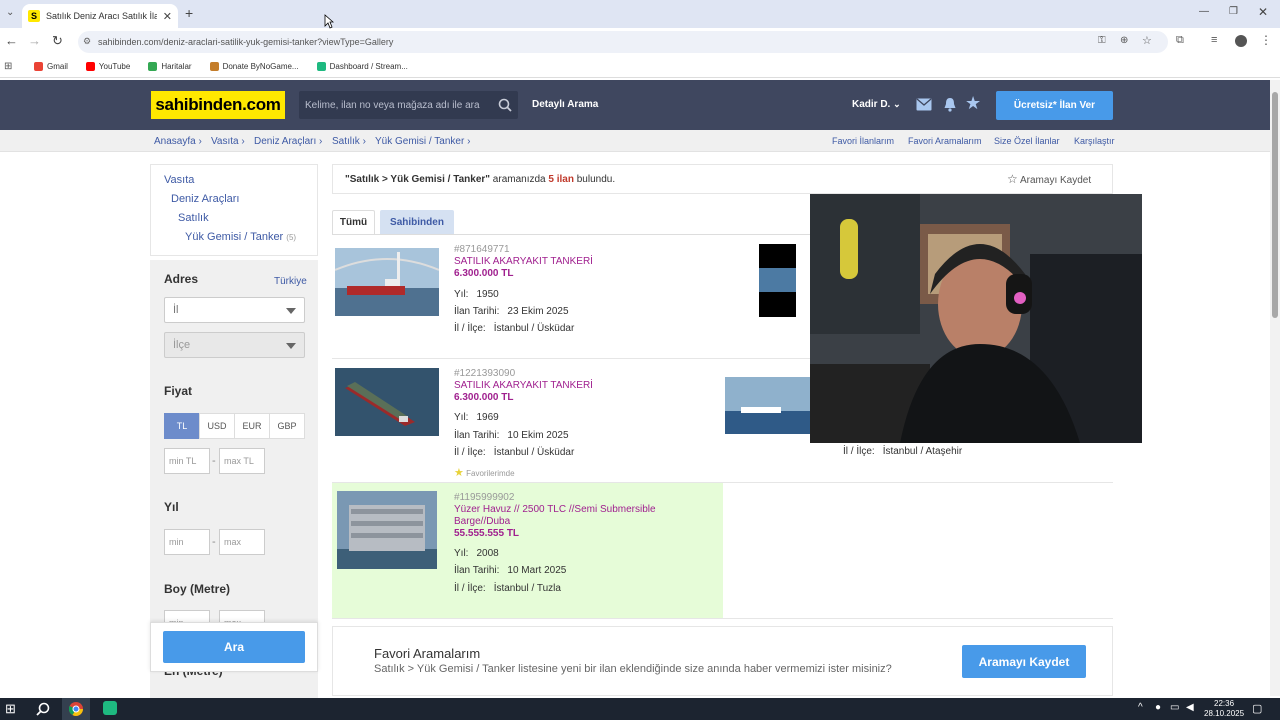 This screenshot has height=720, width=1280. What do you see at coordinates (476, 417) in the screenshot?
I see `listing-year: Yıl: 1969` at bounding box center [476, 417].